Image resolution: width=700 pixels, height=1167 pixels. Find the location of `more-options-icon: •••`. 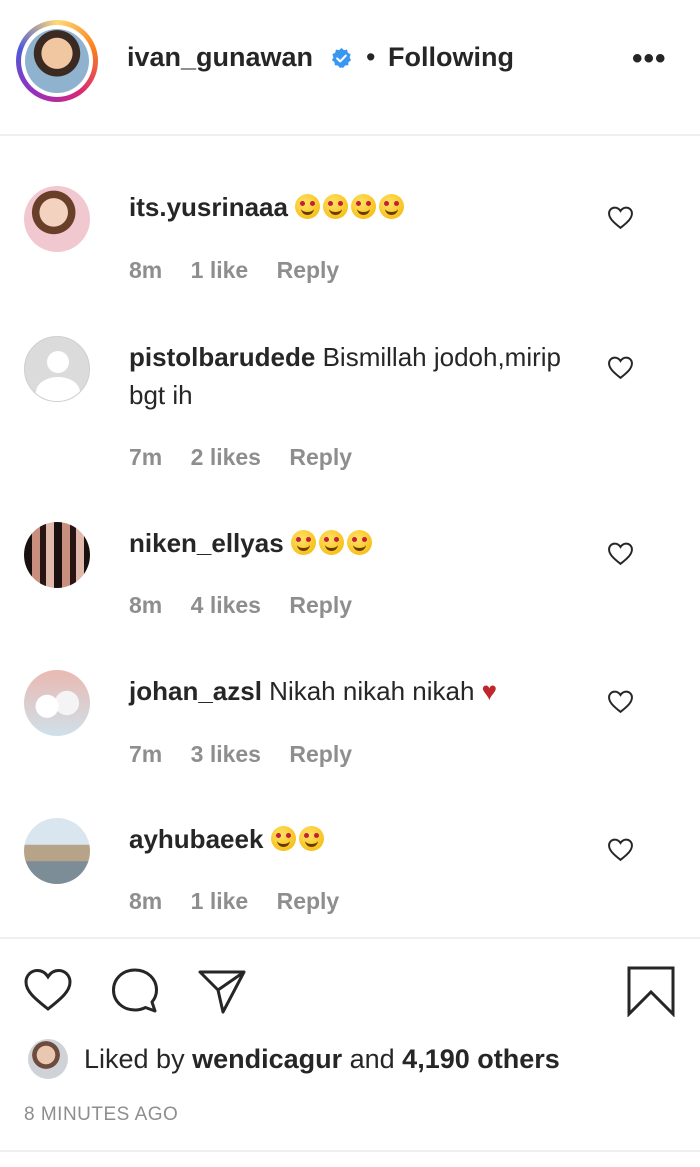

more-options-icon: ••• is located at coordinates (649, 59).